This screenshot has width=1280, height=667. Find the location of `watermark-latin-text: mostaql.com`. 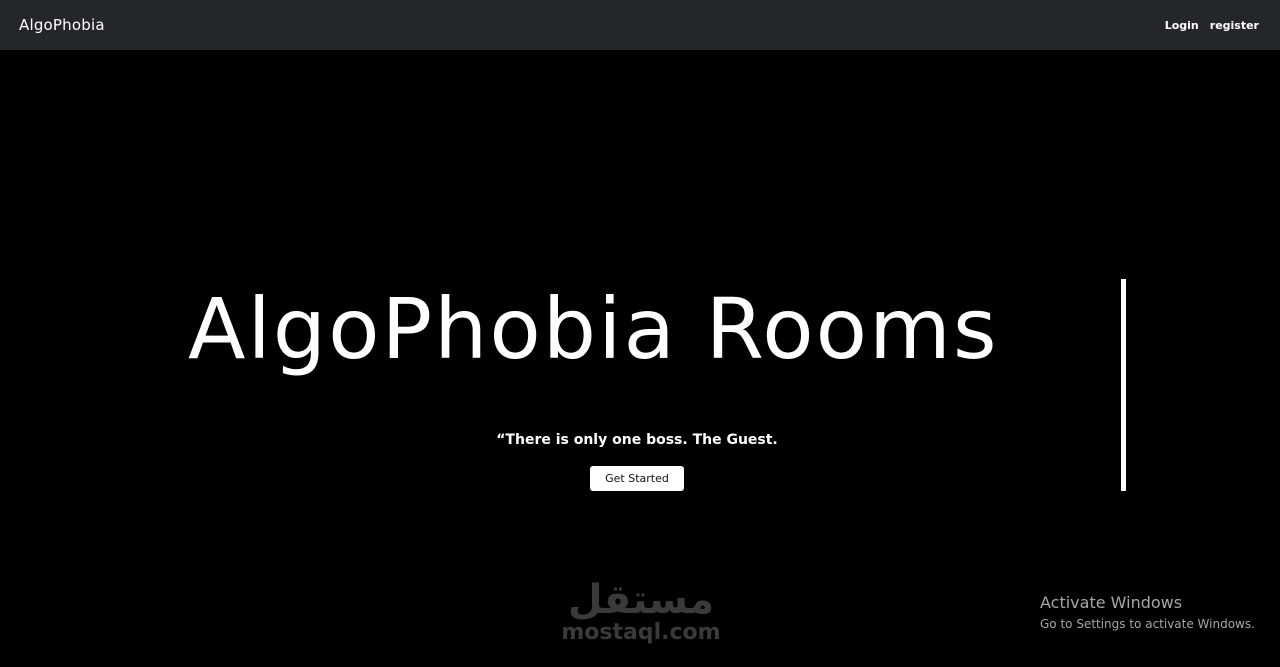

watermark-latin-text: mostaql.com is located at coordinates (641, 632).